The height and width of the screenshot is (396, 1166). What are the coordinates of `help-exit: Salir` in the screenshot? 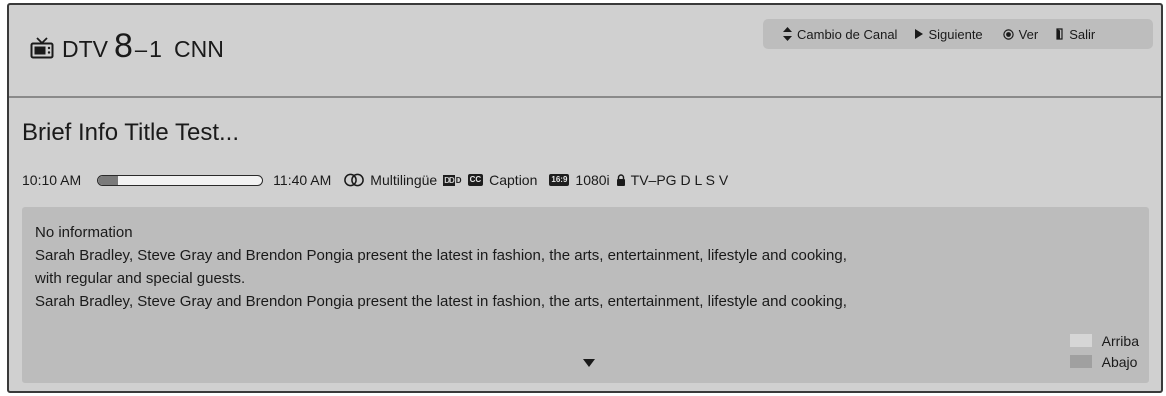 It's located at (1075, 34).